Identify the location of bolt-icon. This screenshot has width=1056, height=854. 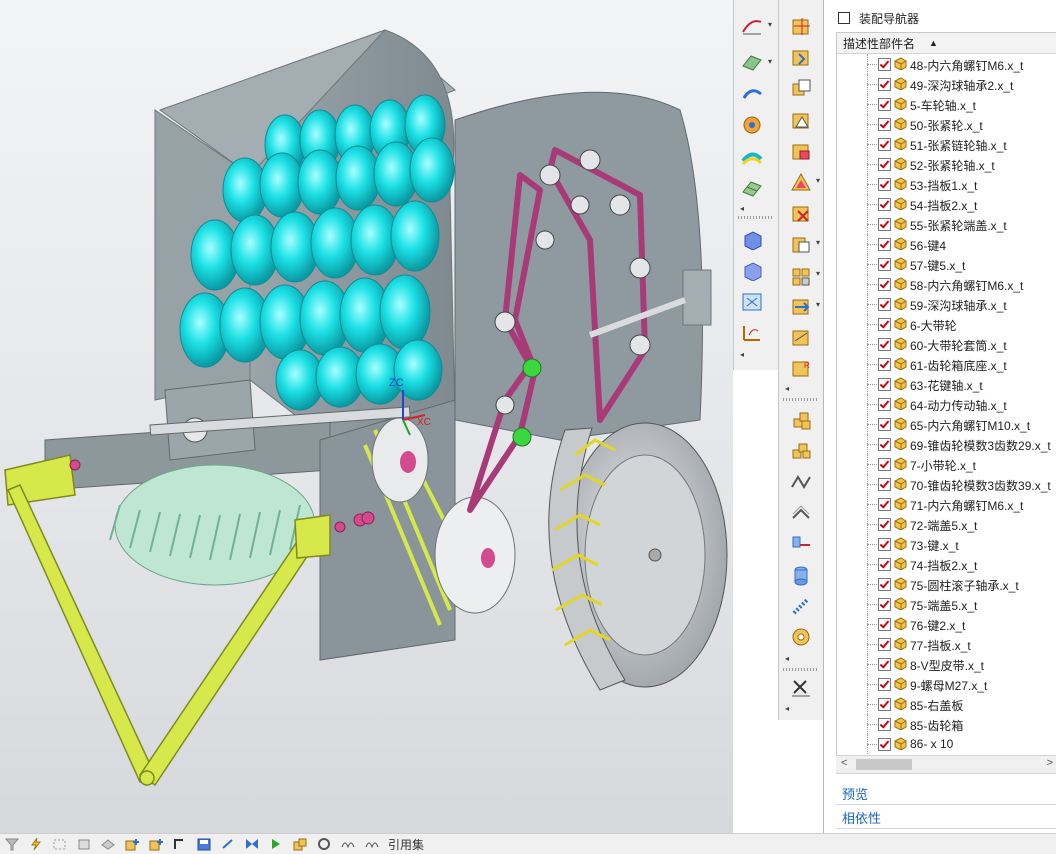
(801, 544).